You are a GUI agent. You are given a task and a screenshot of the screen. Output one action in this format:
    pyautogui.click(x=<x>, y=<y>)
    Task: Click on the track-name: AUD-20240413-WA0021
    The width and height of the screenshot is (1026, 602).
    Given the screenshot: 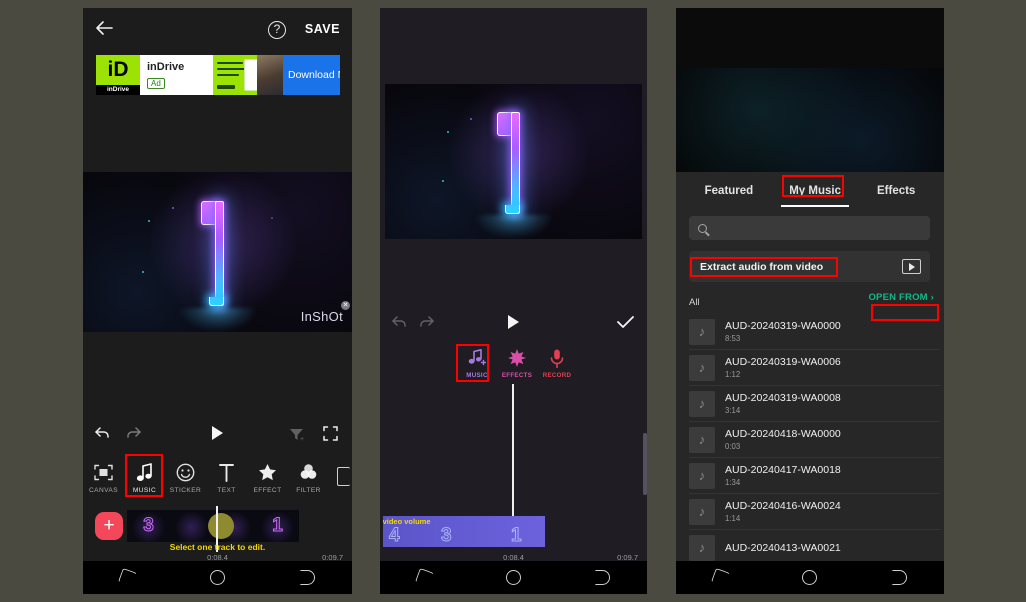 What is the action you would take?
    pyautogui.click(x=783, y=547)
    